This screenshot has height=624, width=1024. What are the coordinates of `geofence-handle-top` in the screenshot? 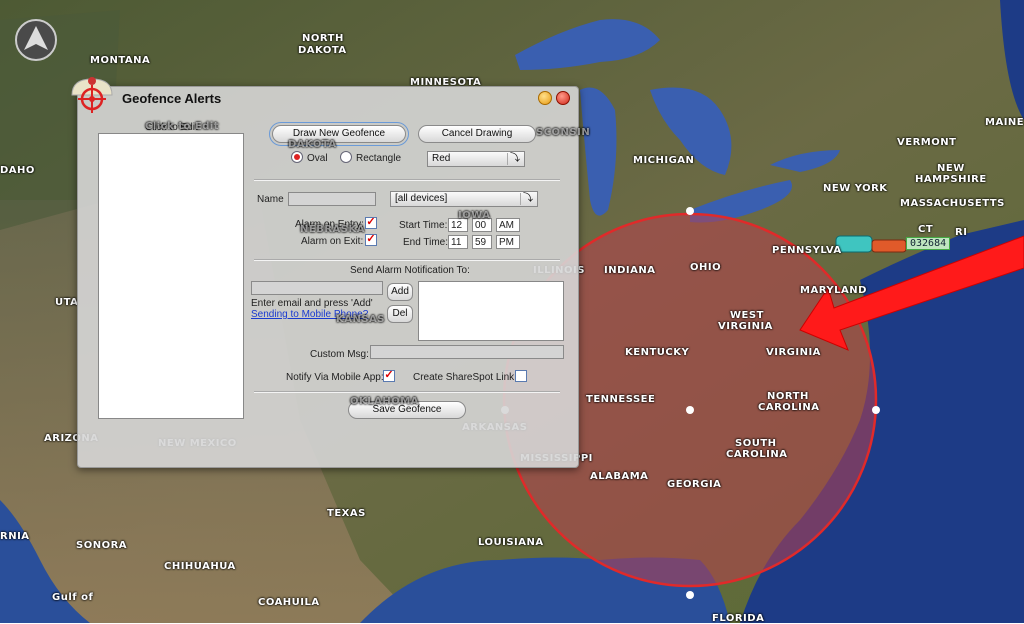 It's located at (690, 211).